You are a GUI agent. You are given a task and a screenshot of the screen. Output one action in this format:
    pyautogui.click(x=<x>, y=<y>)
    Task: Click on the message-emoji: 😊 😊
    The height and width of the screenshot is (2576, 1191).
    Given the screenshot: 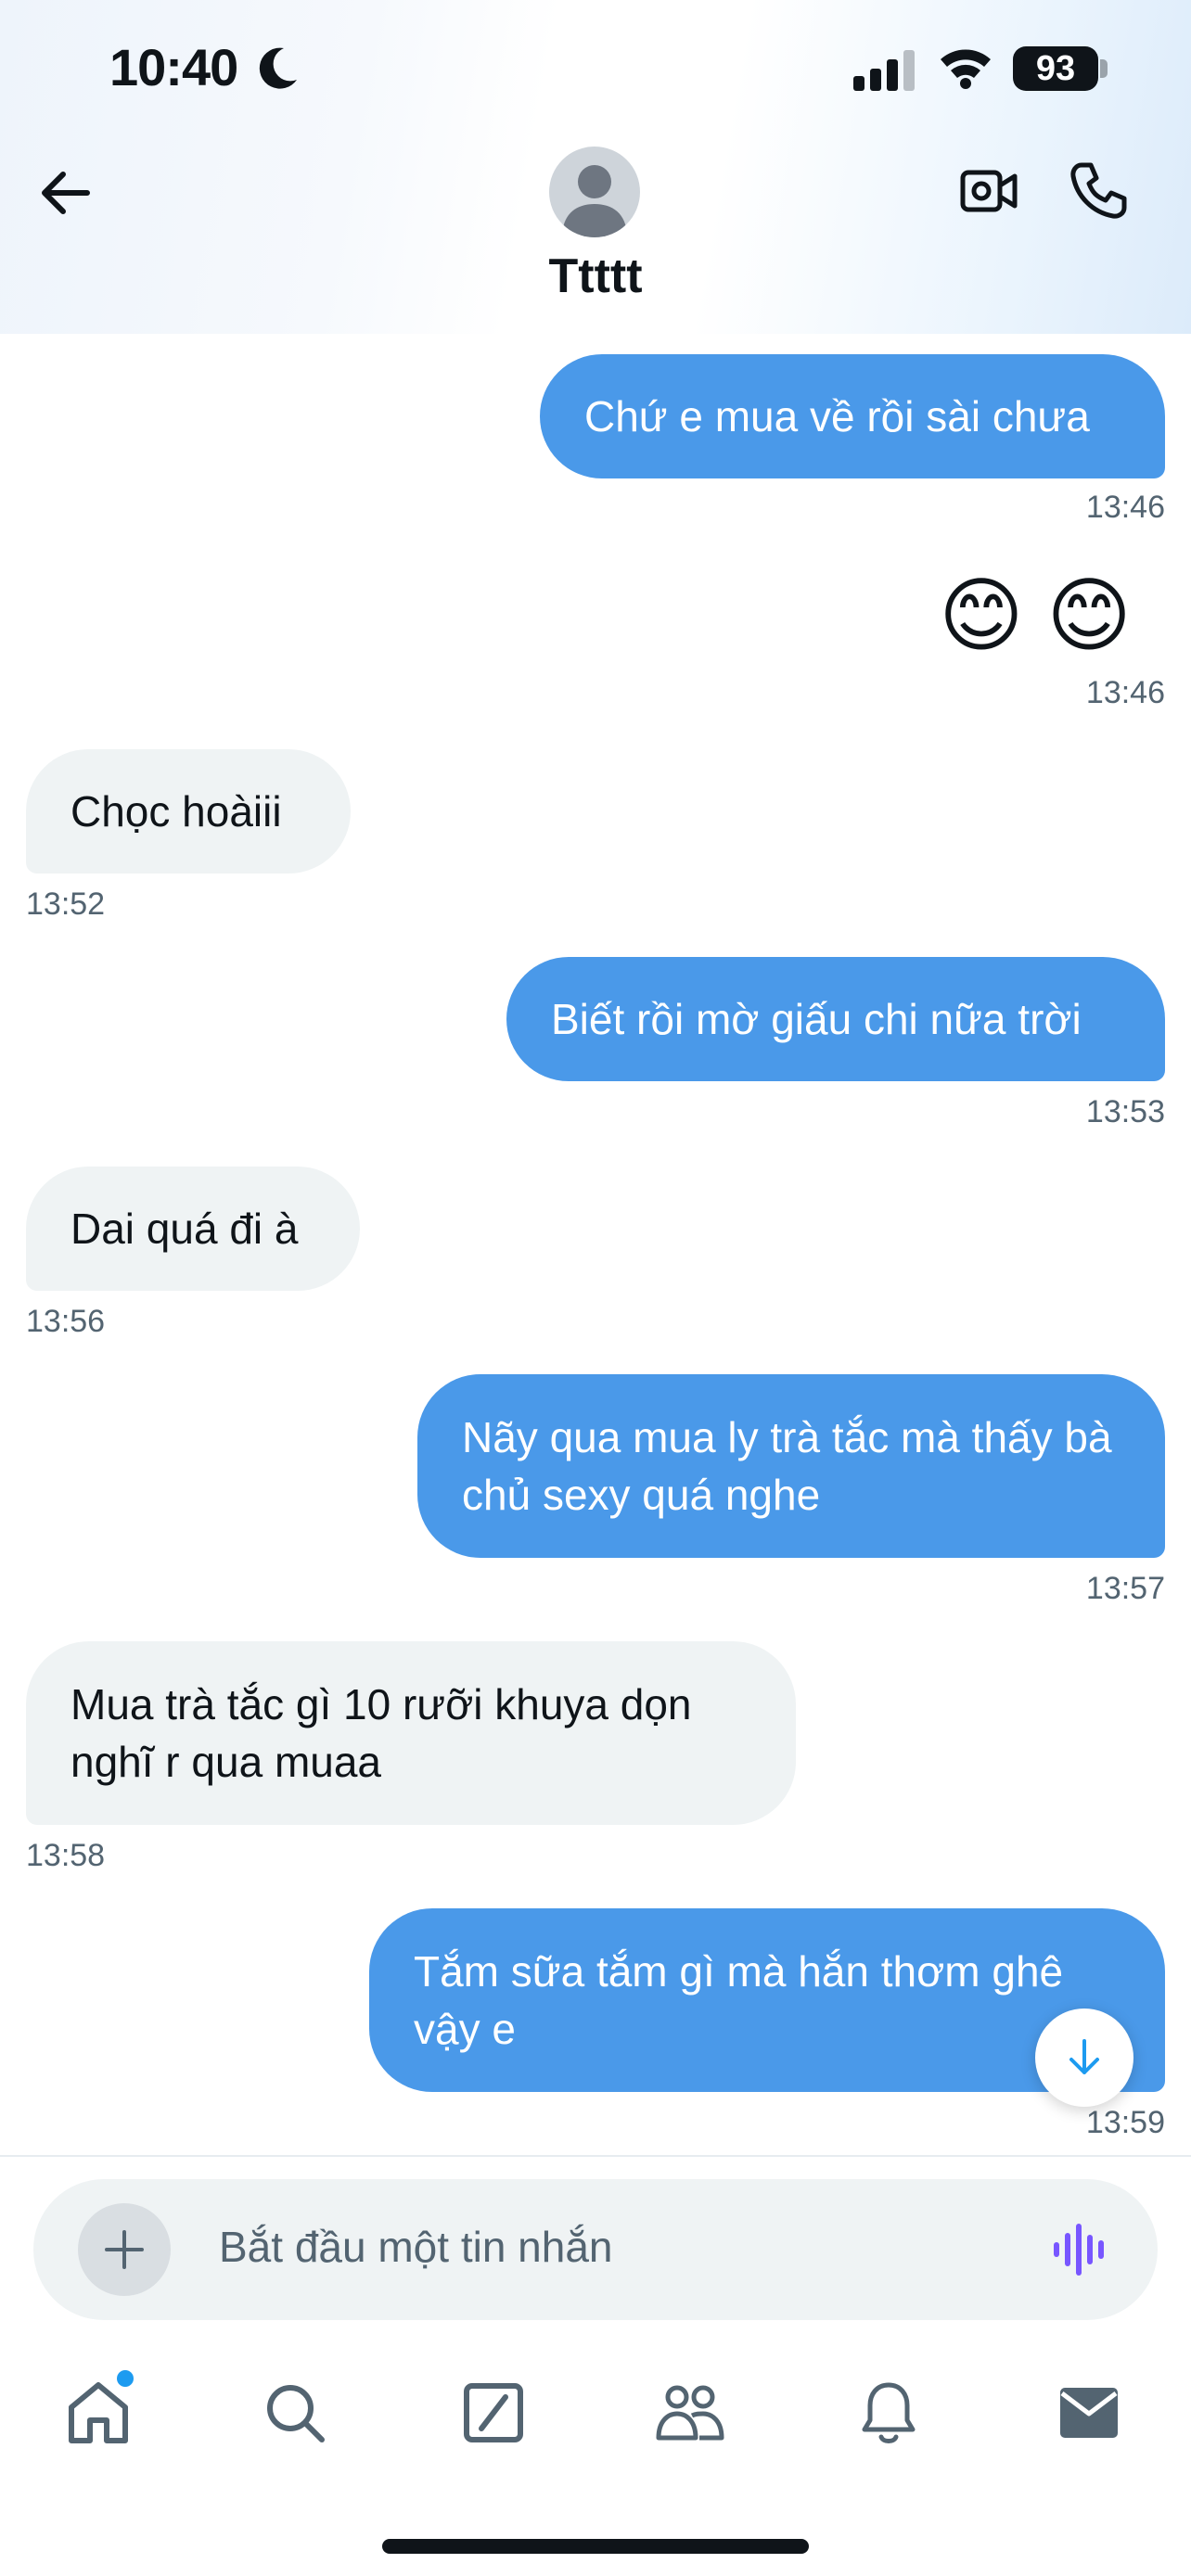 What is the action you would take?
    pyautogui.click(x=1035, y=615)
    